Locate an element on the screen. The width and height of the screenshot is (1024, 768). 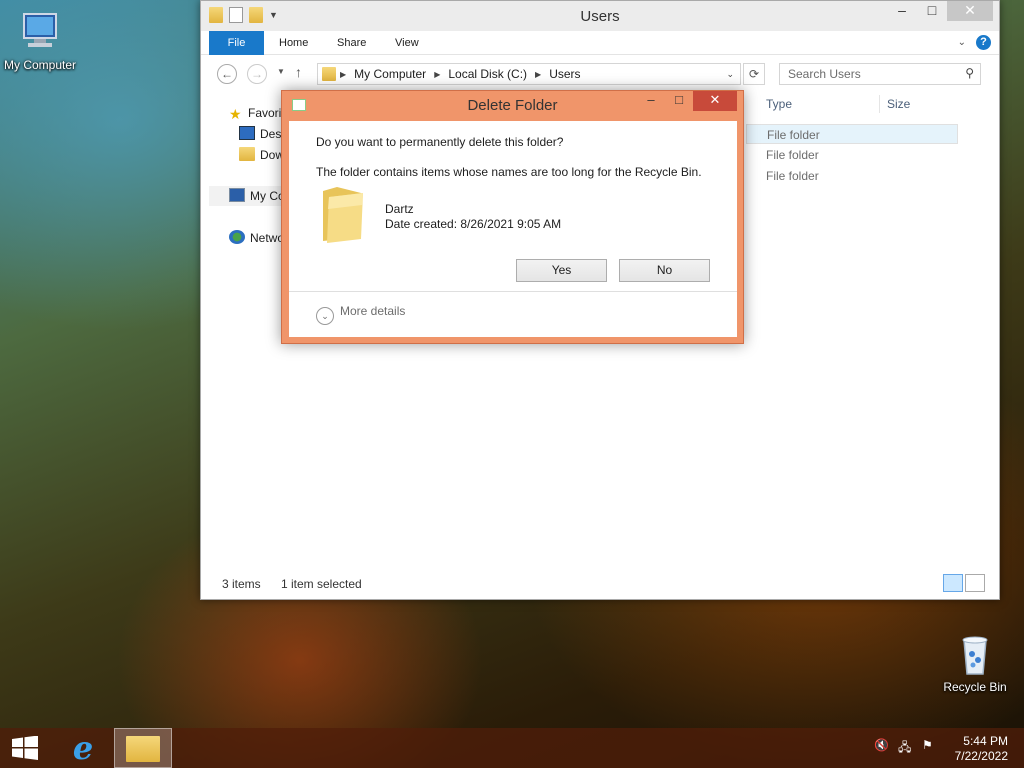
dialog-close-button: ✕ is located at coordinates (715, 101).